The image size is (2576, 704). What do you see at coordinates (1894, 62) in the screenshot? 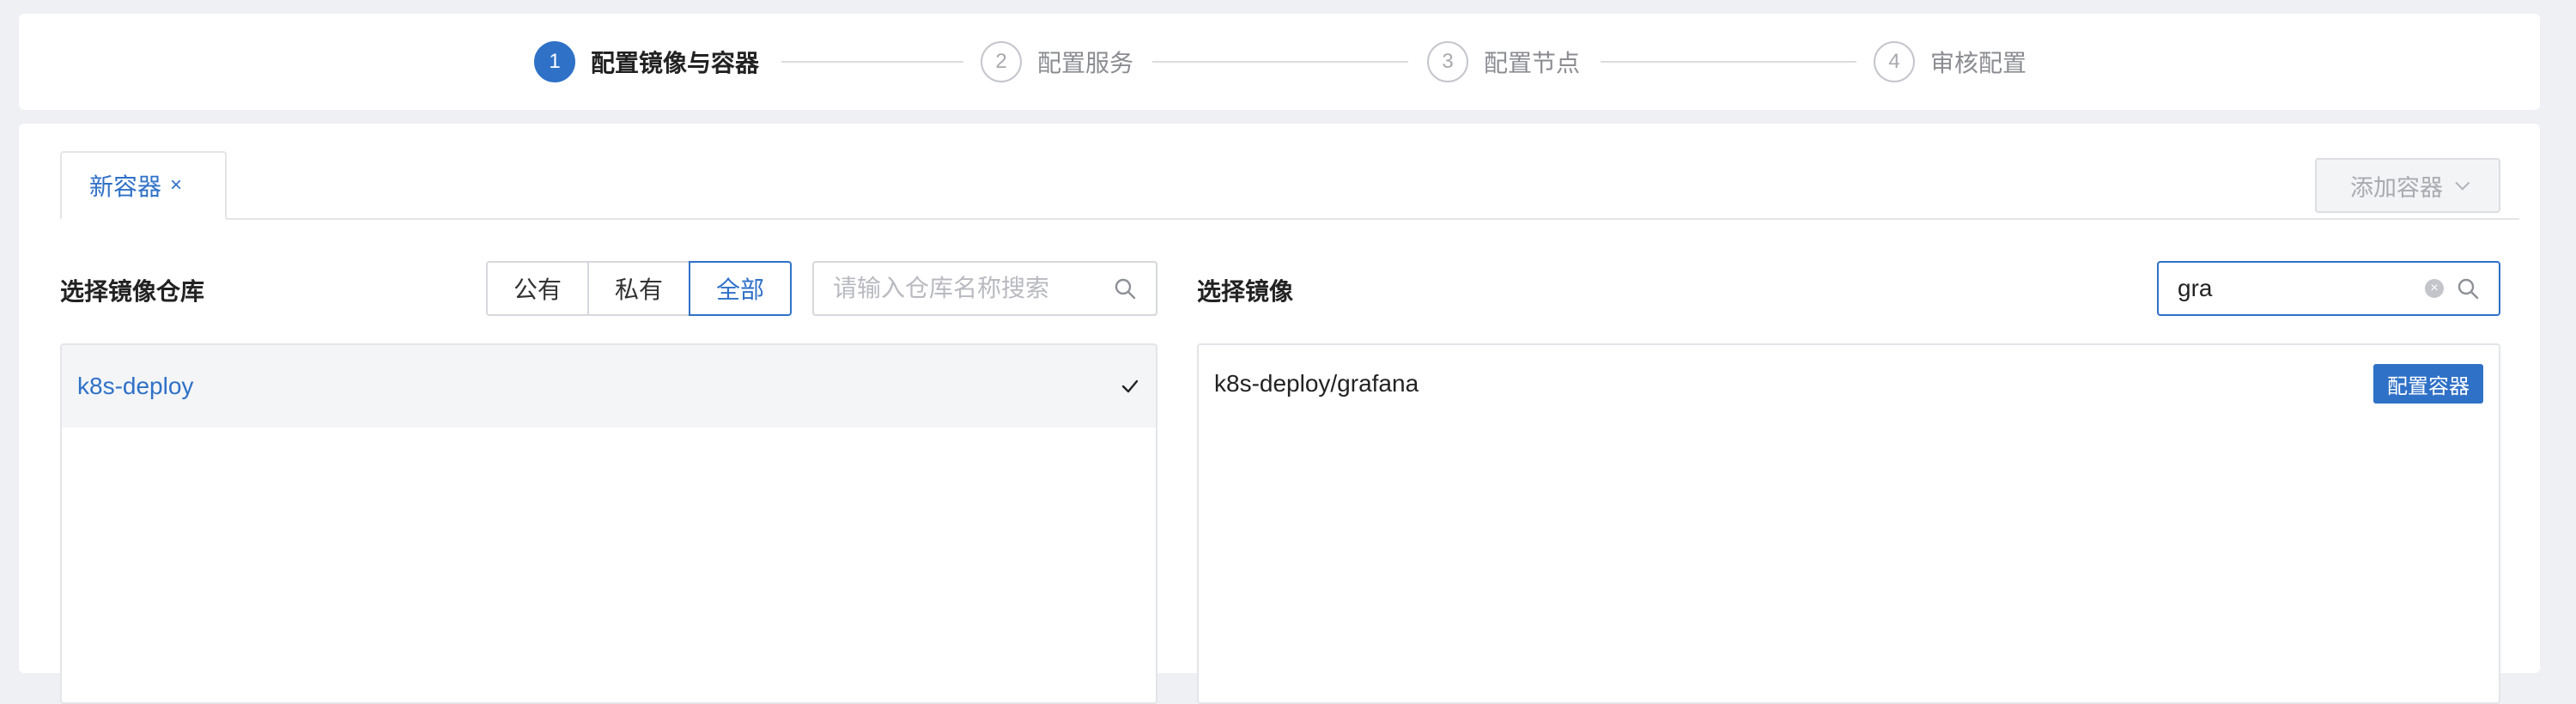
I see `step-4-number: 4` at bounding box center [1894, 62].